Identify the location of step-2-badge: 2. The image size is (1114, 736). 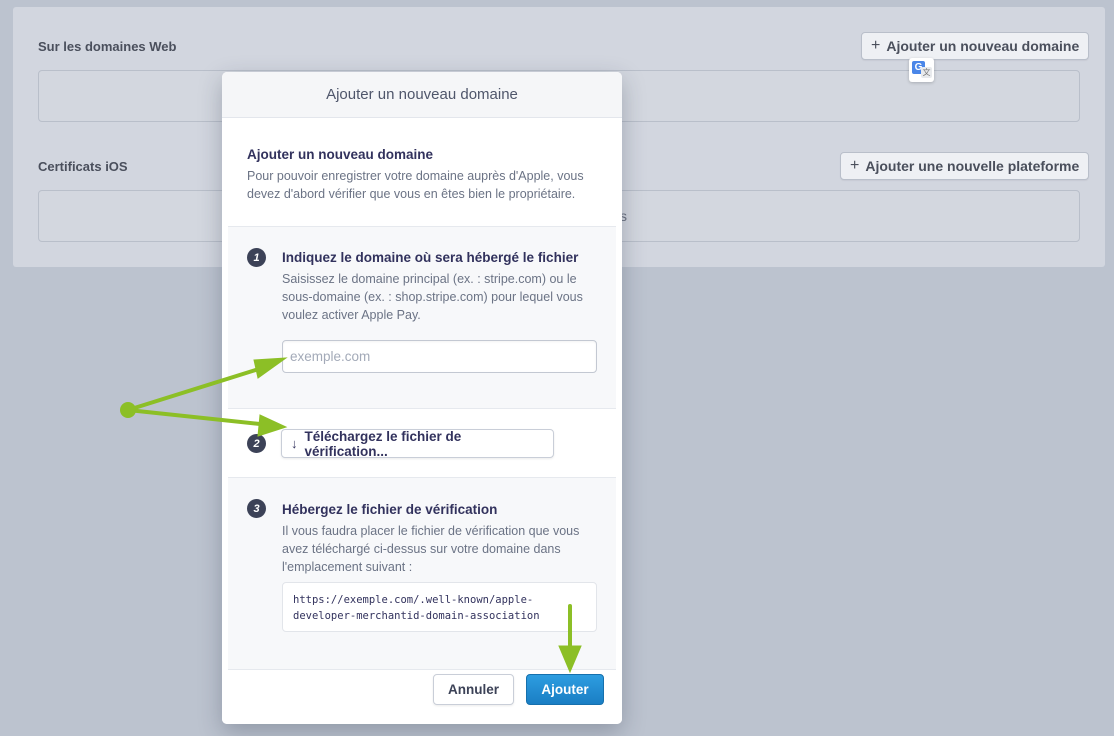
(256, 443).